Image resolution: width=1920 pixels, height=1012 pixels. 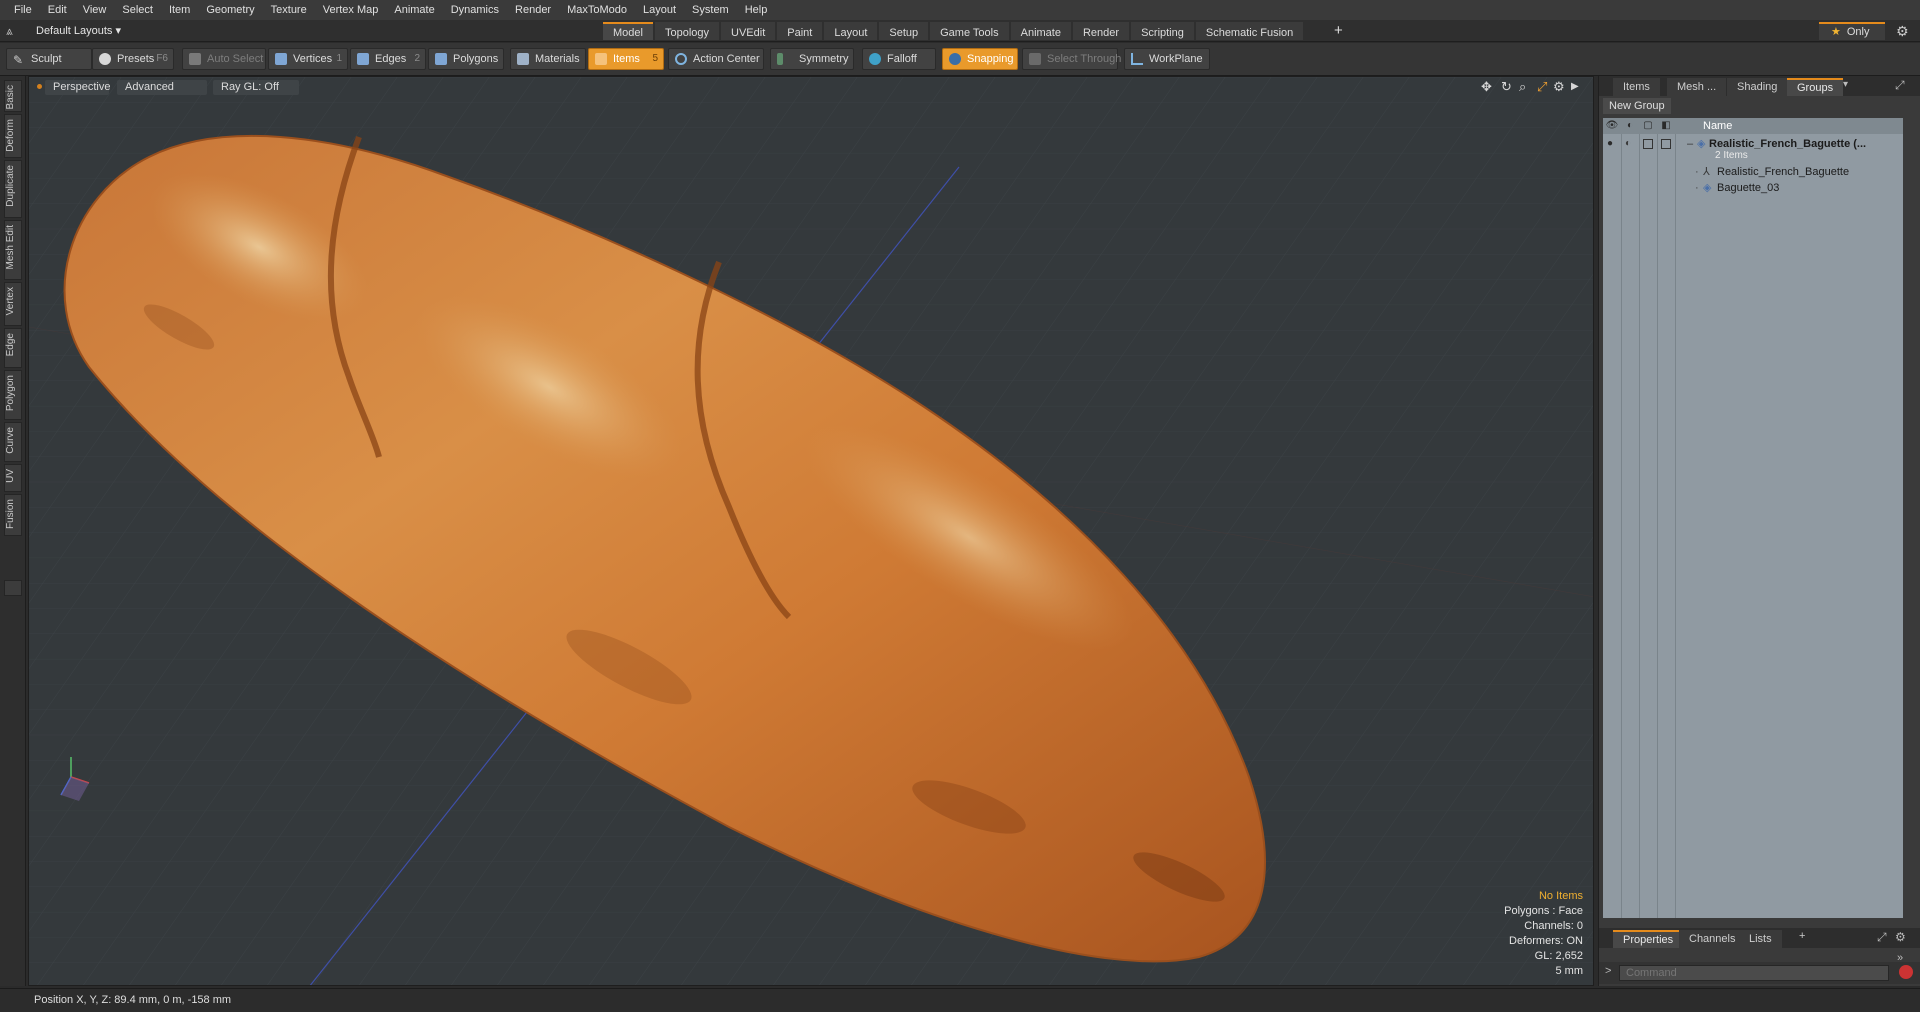 What do you see at coordinates (1608, 971) in the screenshot?
I see `command-prompt-icon: >` at bounding box center [1608, 971].